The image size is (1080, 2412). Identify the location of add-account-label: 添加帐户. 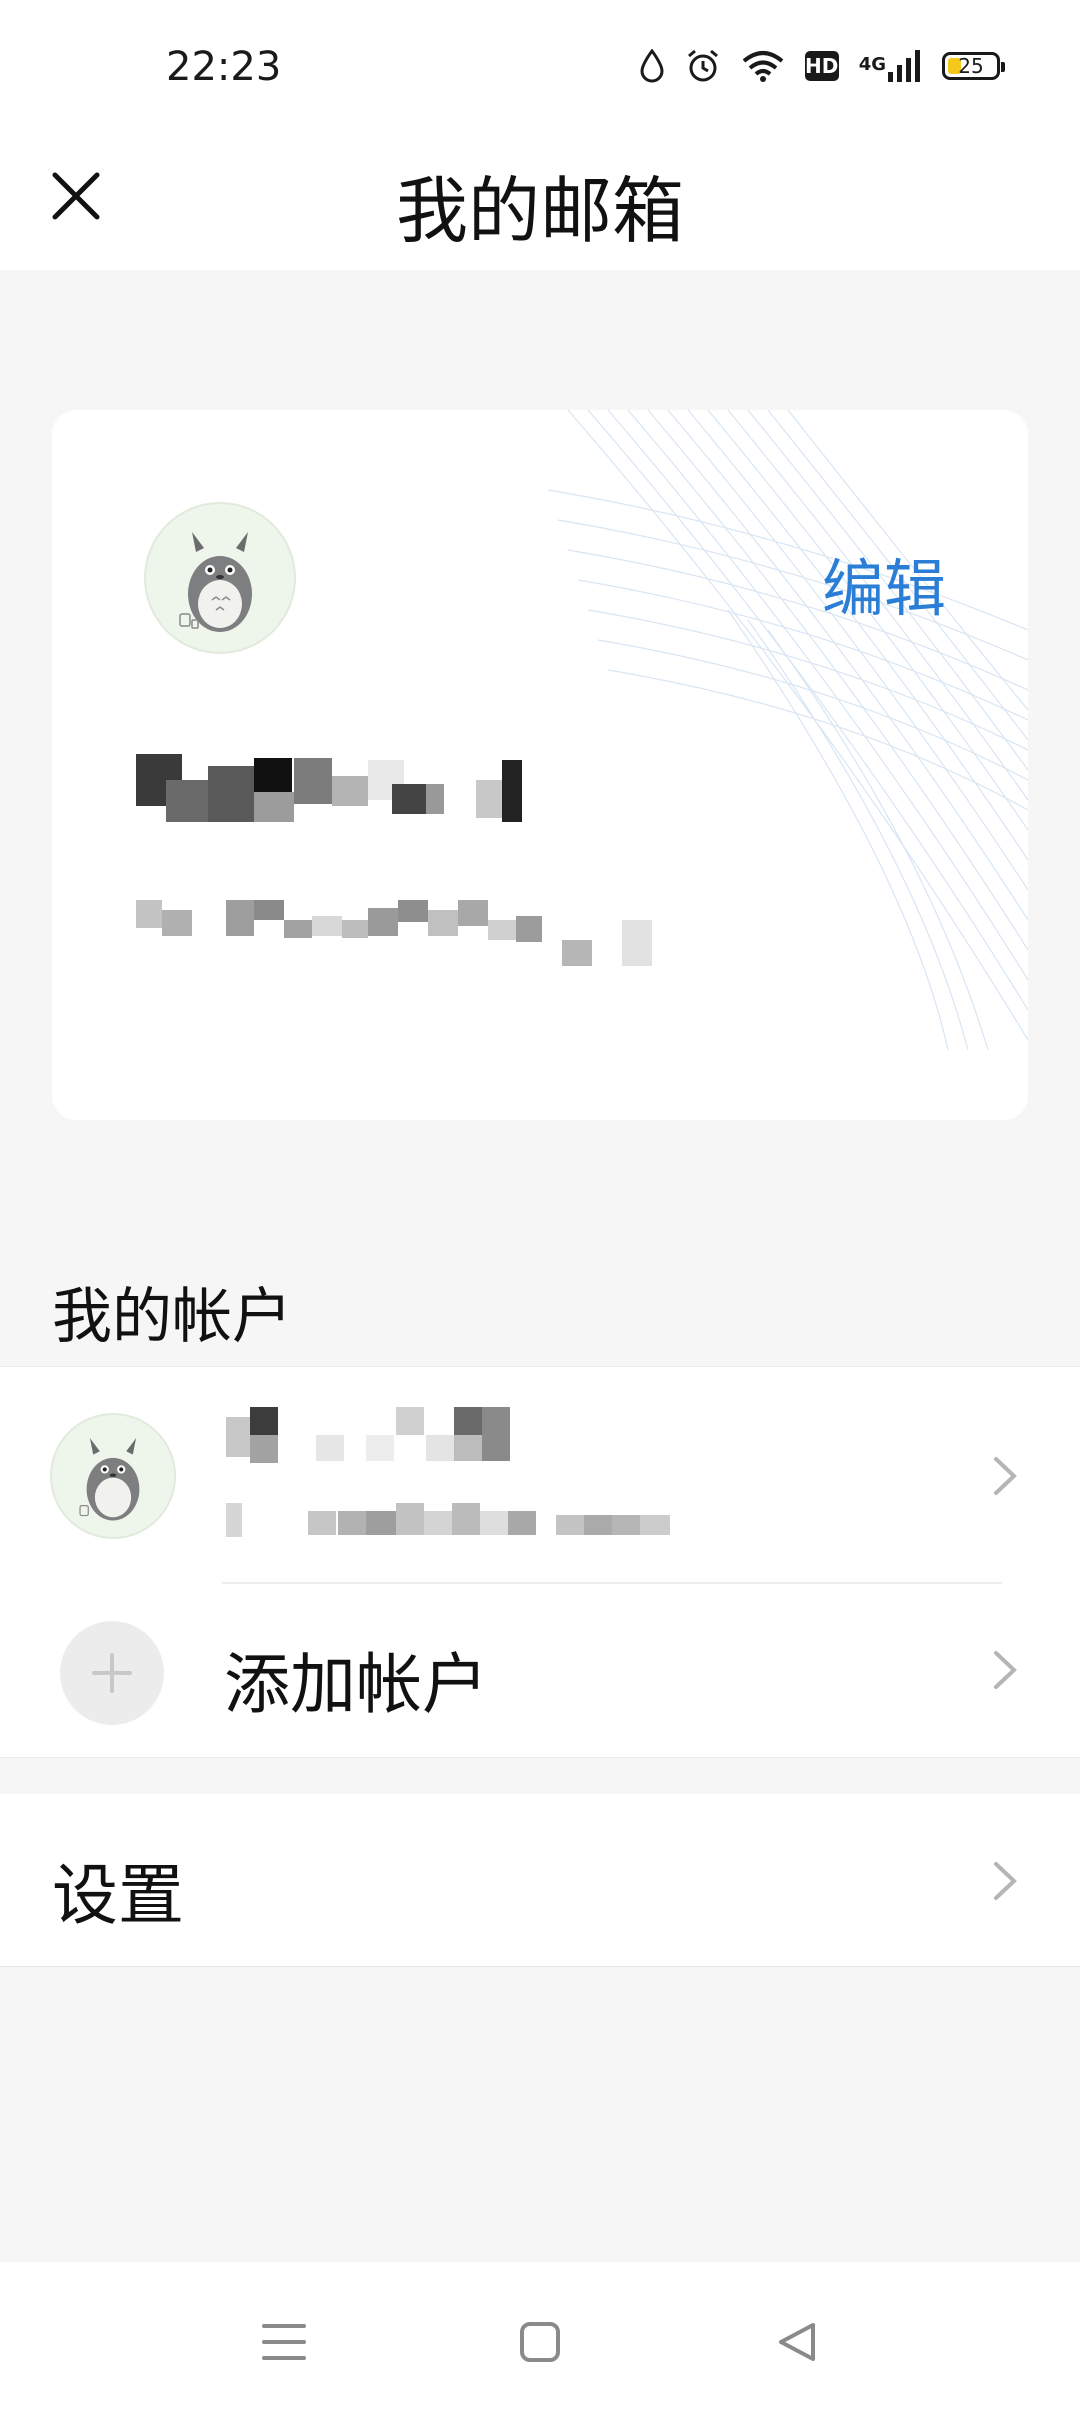
(356, 1684).